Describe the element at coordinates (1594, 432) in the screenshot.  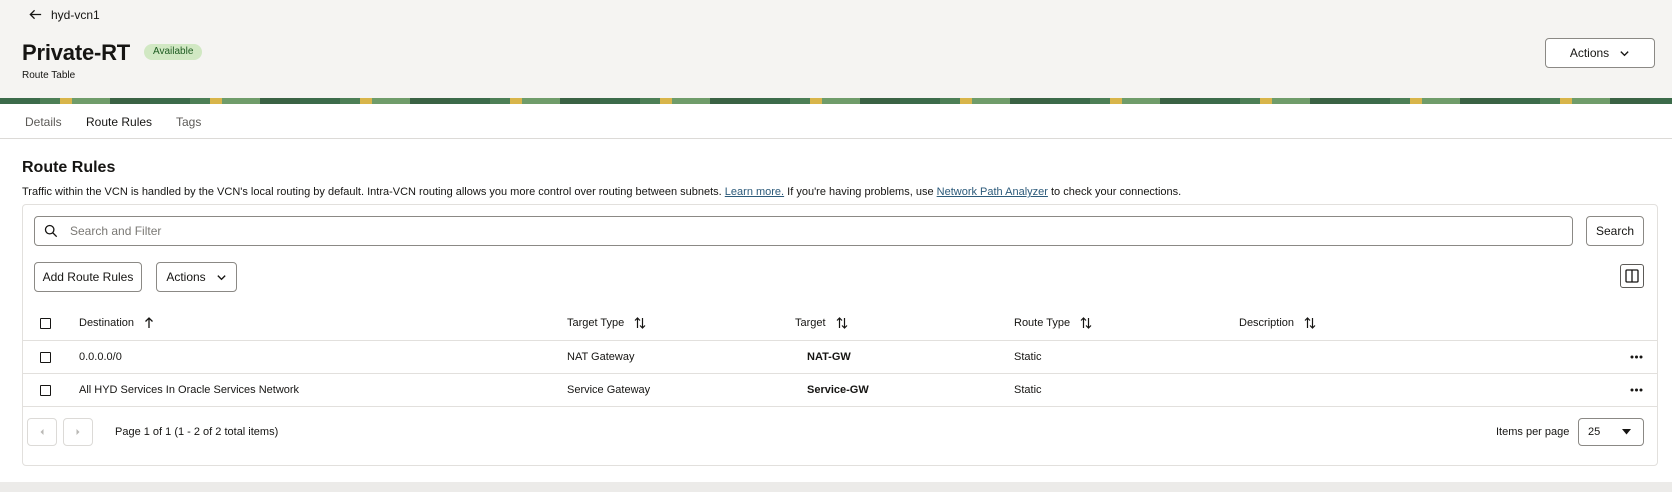
I see `items-per-page-value: 25` at that location.